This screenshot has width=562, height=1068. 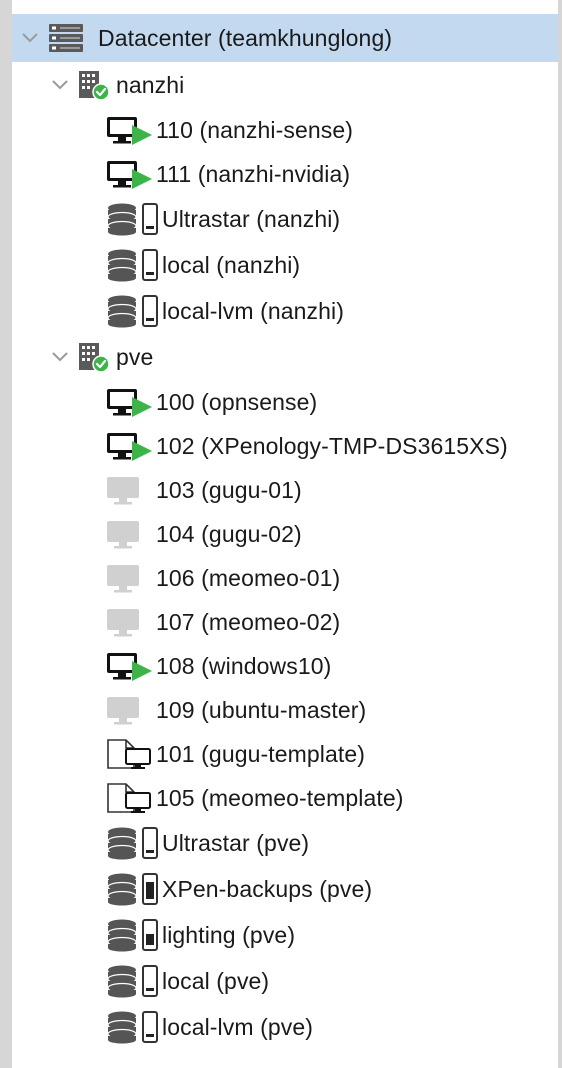 I want to click on tree-row-vm: 104 (gugu-02), so click(x=285, y=534).